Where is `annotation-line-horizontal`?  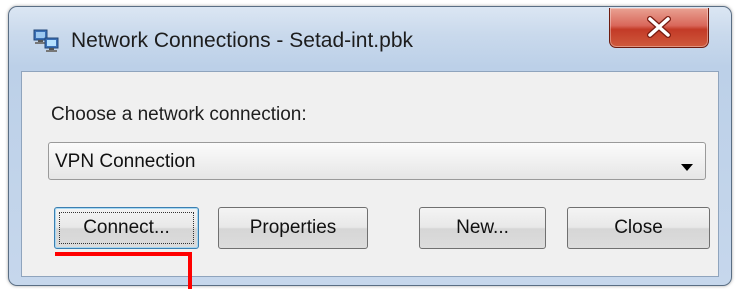
annotation-line-horizontal is located at coordinates (123, 254).